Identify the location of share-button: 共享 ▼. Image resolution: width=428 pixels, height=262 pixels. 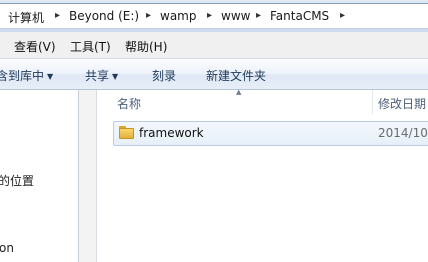
(101, 75).